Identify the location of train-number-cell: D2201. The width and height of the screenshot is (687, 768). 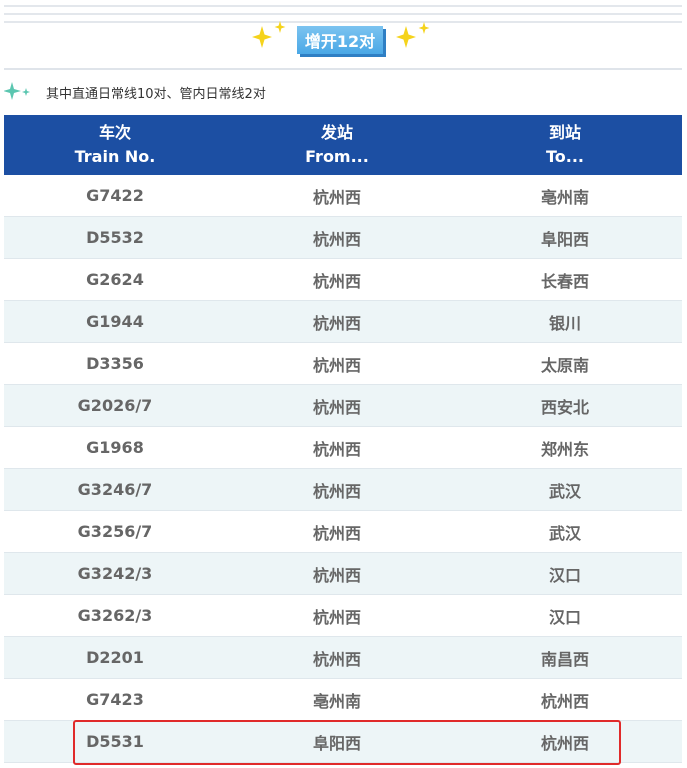
(115, 657).